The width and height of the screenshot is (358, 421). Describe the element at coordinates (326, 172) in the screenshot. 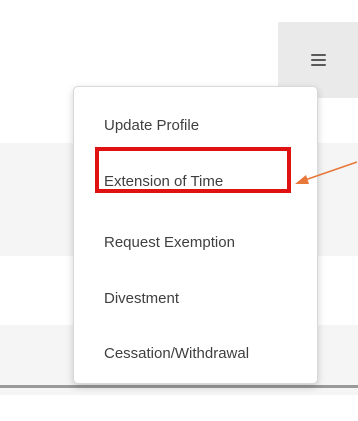

I see `arrow-icon` at that location.